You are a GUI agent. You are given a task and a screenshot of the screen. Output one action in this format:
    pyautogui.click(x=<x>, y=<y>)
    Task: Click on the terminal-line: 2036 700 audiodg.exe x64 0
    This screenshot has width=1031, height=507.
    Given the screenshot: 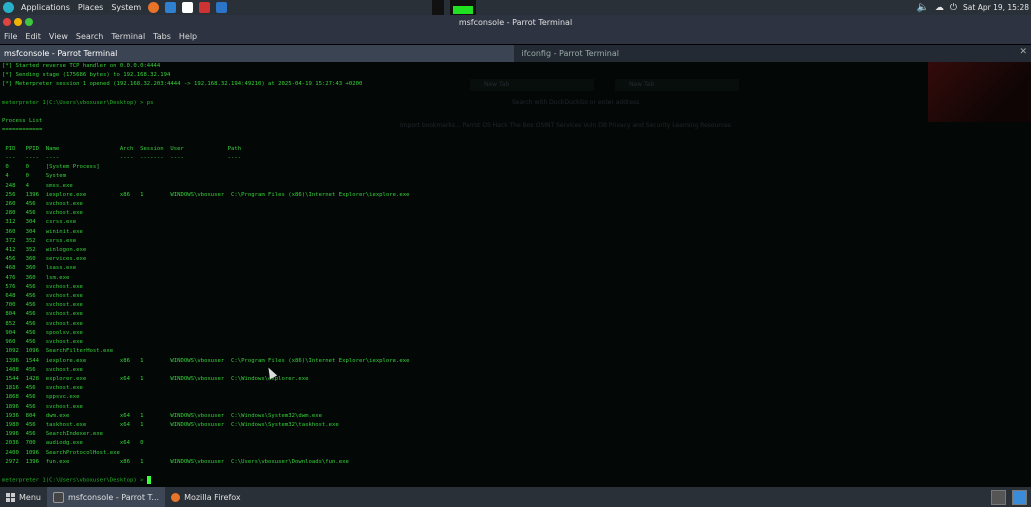 What is the action you would take?
    pyautogui.click(x=73, y=443)
    